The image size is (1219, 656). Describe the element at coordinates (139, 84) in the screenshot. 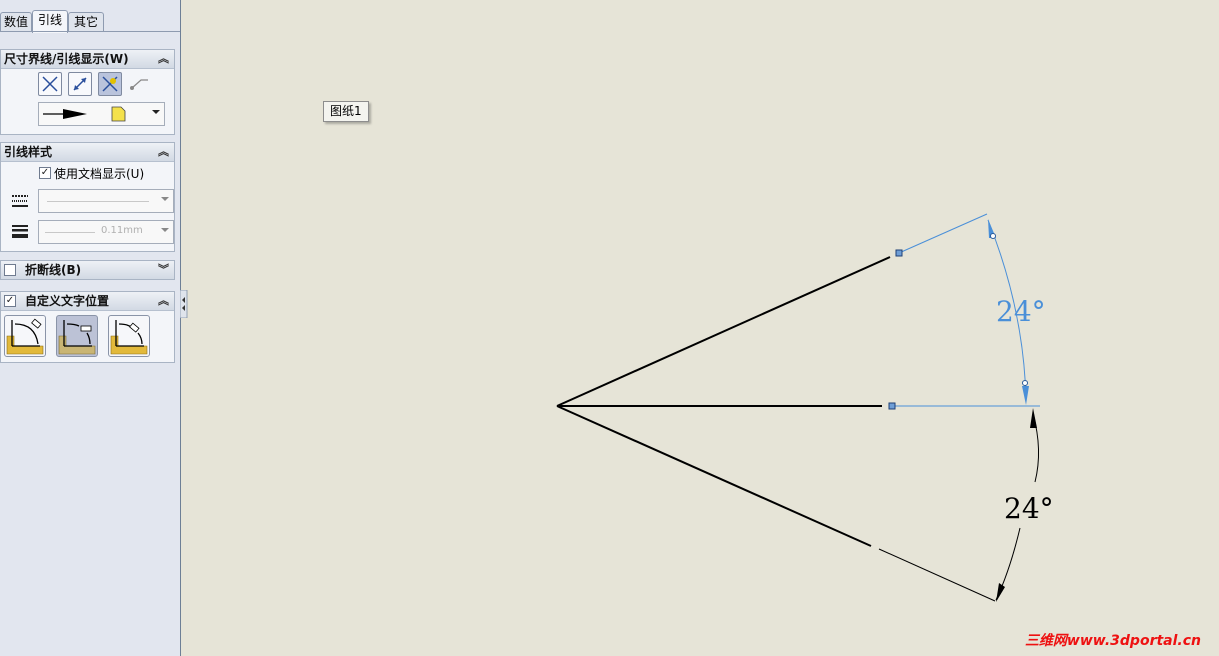

I see `bent-leader-icon` at that location.